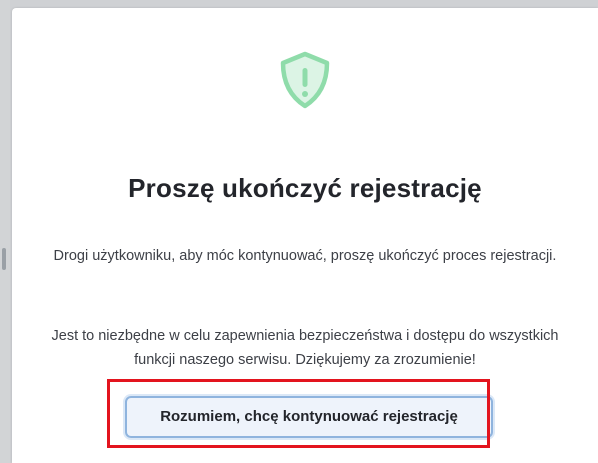 The width and height of the screenshot is (598, 463). What do you see at coordinates (5, 231) in the screenshot?
I see `page-backdrop` at bounding box center [5, 231].